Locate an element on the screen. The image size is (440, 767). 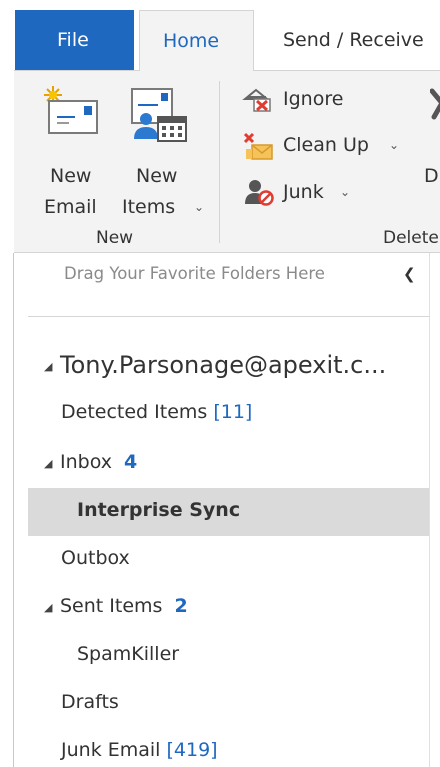
ignore-label: Ignore is located at coordinates (313, 99).